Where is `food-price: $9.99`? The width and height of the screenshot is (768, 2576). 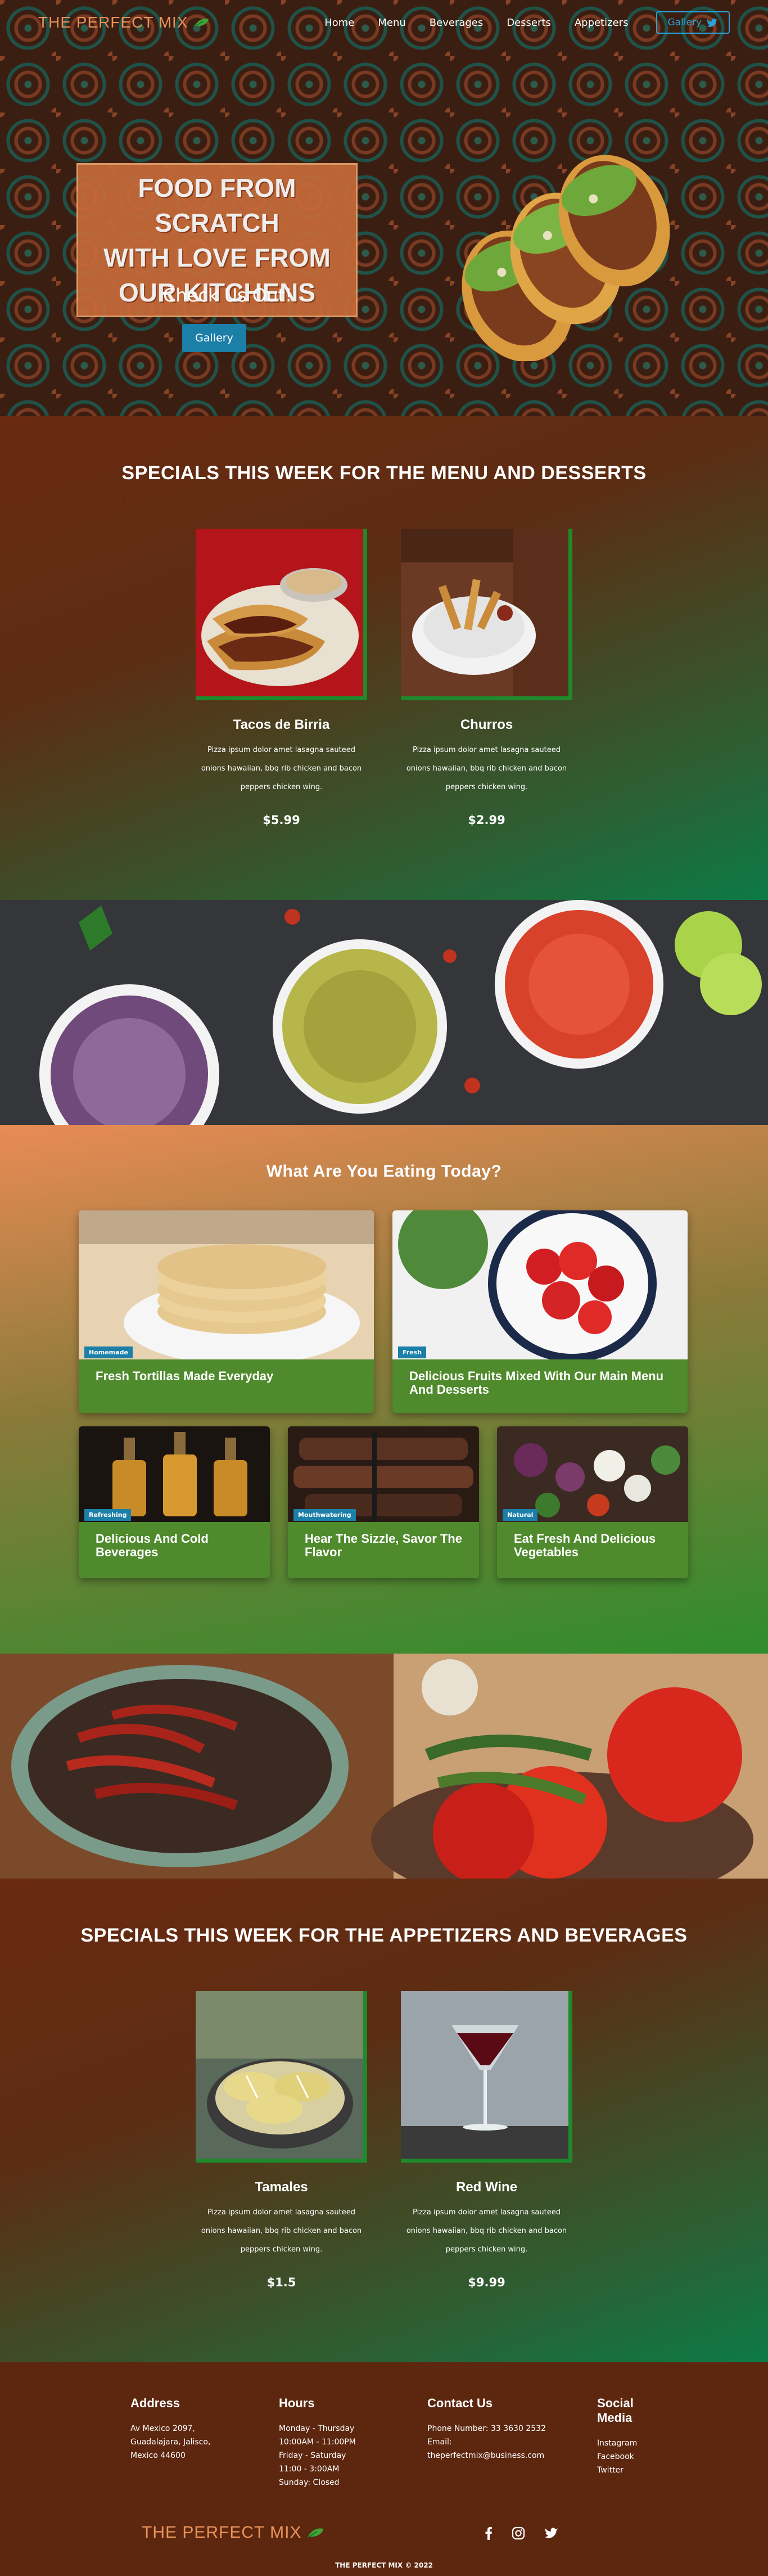
food-price: $9.99 is located at coordinates (486, 2282).